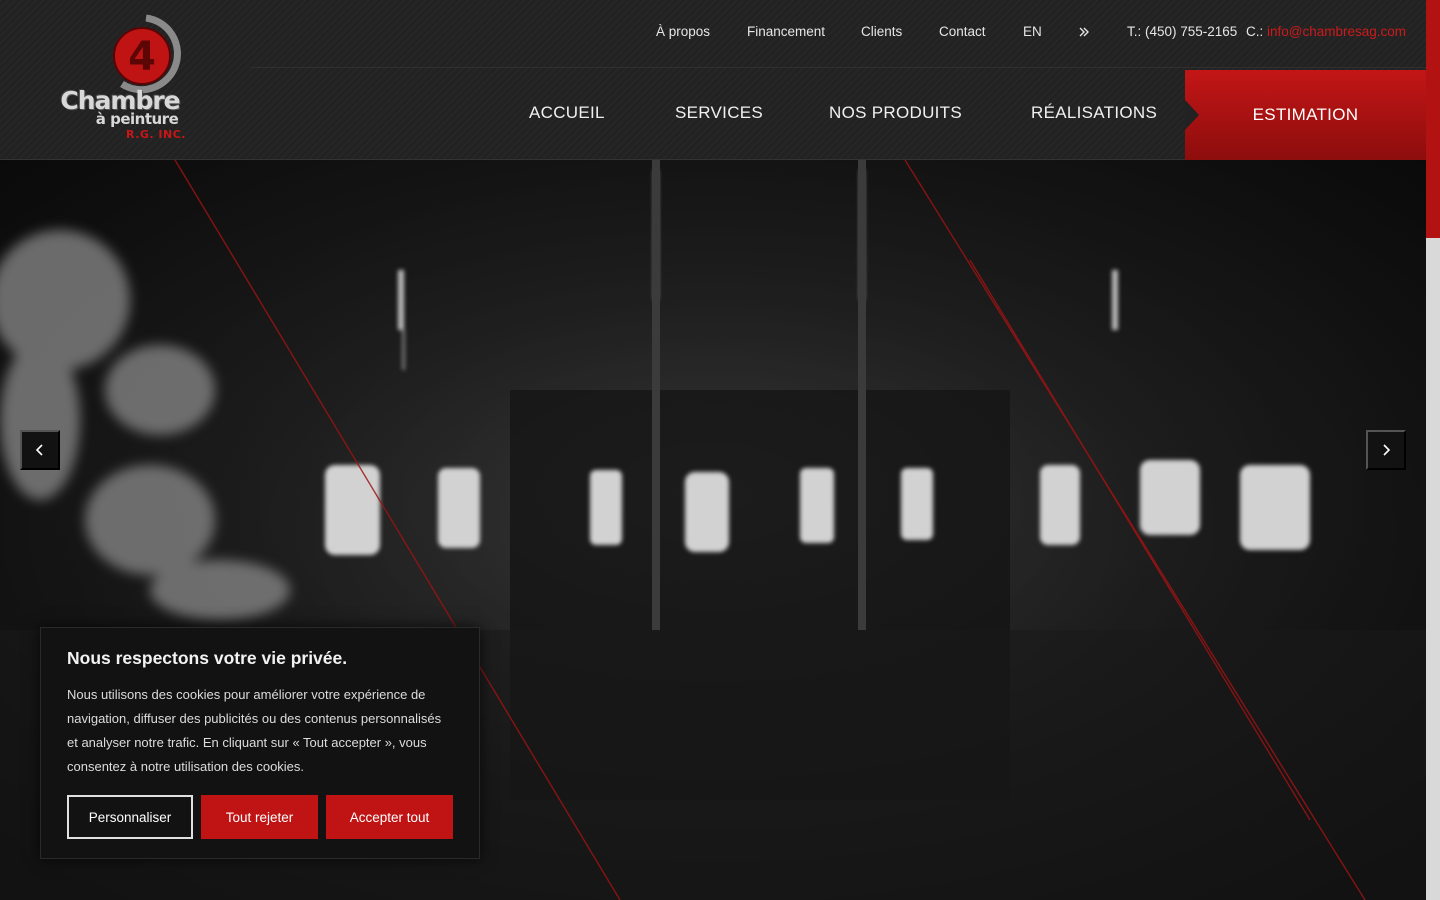 The height and width of the screenshot is (900, 1440). What do you see at coordinates (142, 57) in the screenshot?
I see `logo-emblem-glyph: 4` at bounding box center [142, 57].